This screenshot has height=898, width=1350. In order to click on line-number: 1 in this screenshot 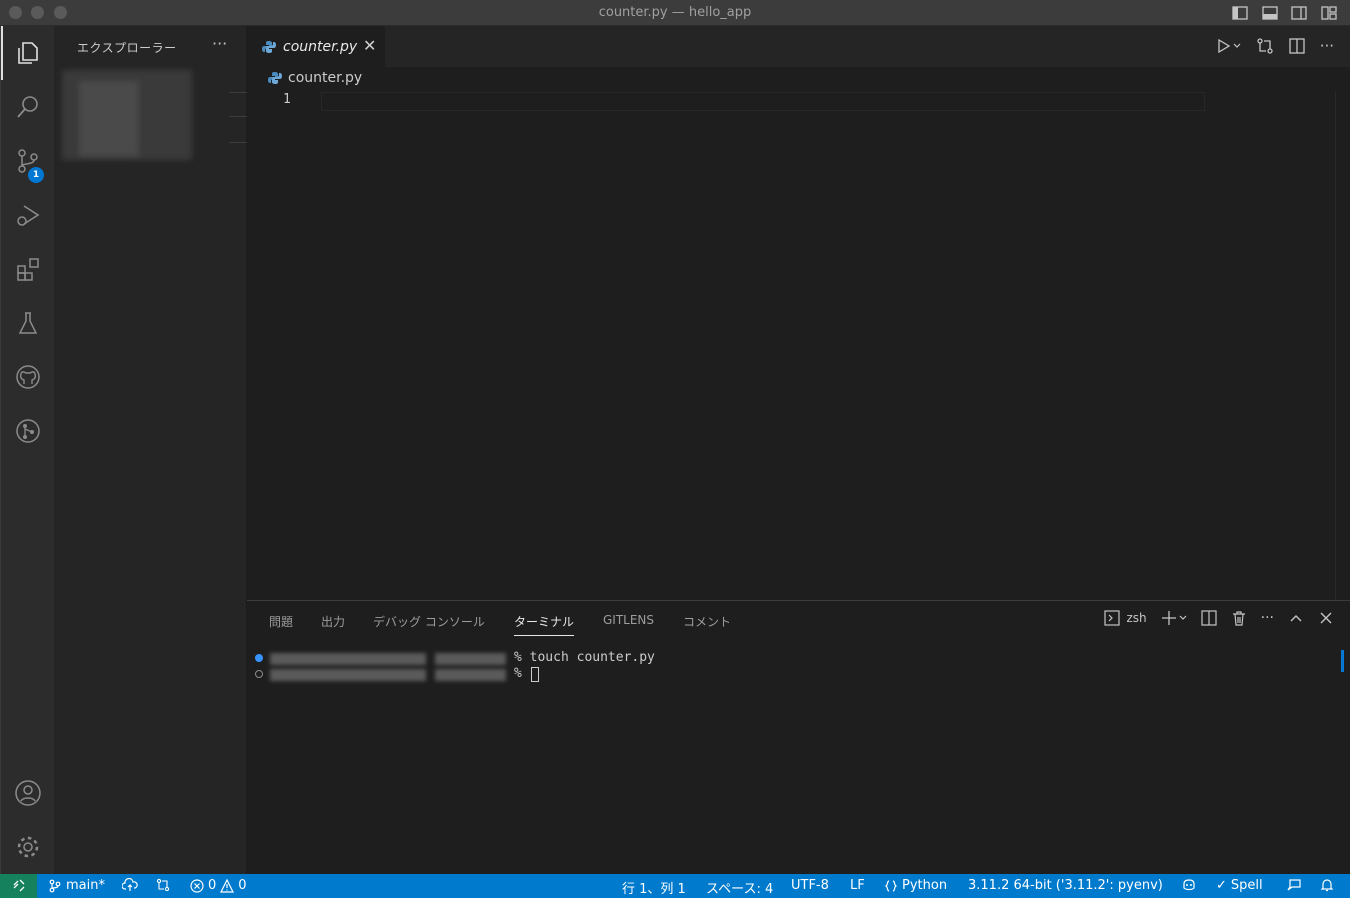, I will do `click(287, 99)`.